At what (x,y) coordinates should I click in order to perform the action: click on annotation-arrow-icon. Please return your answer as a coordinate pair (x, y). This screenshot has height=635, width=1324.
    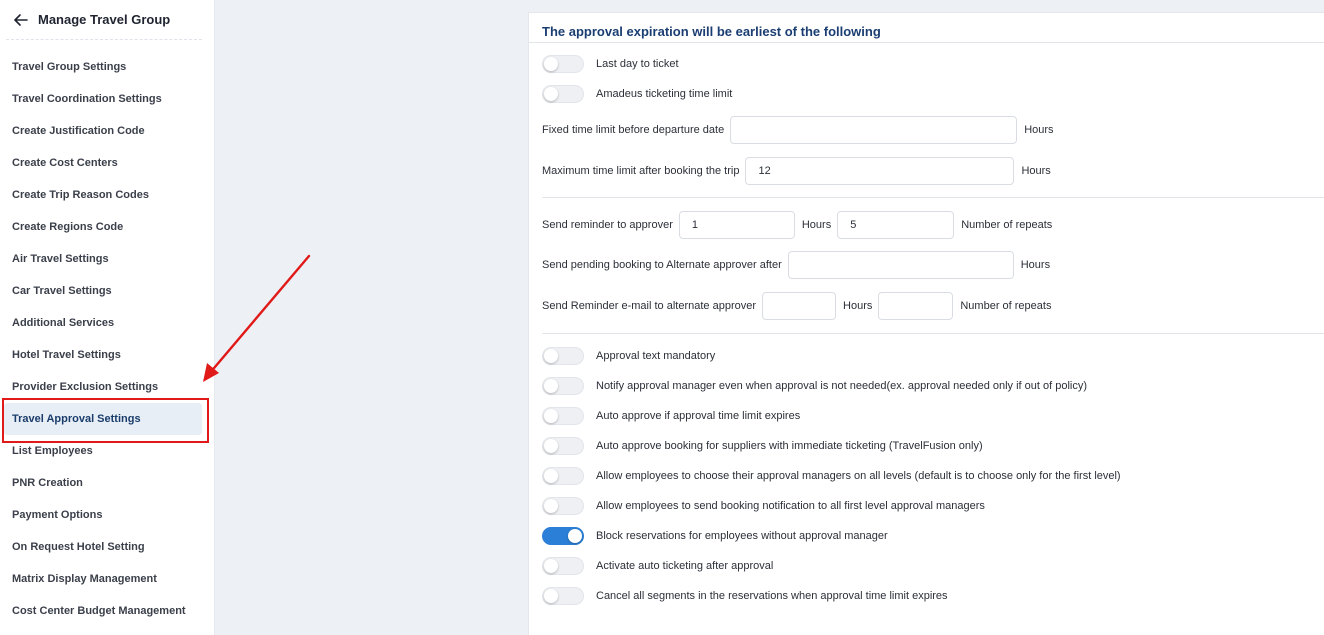
    Looking at the image, I should click on (257, 318).